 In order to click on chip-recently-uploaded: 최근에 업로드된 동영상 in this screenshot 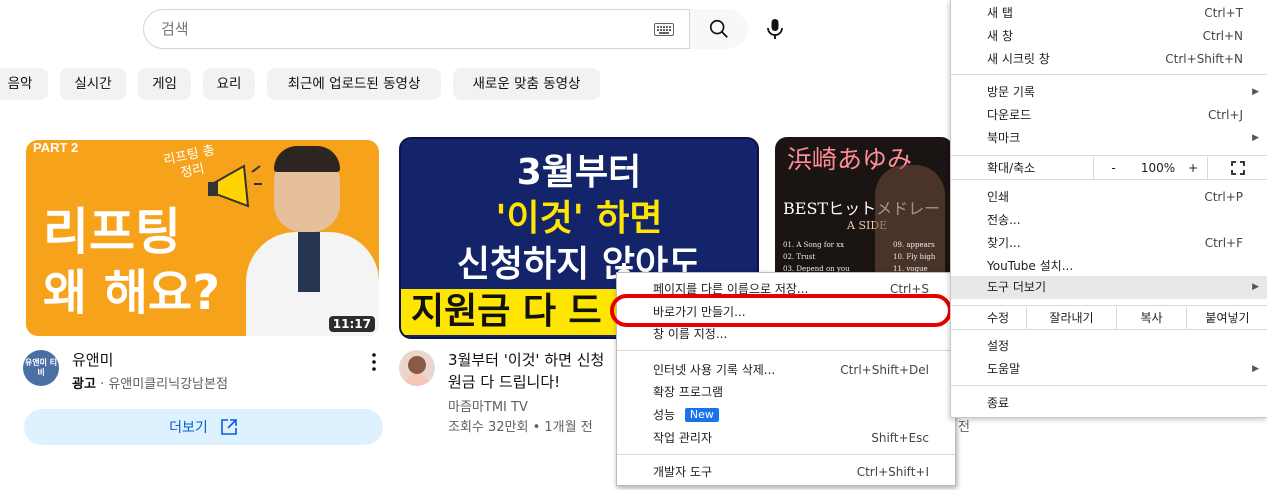, I will do `click(354, 84)`.